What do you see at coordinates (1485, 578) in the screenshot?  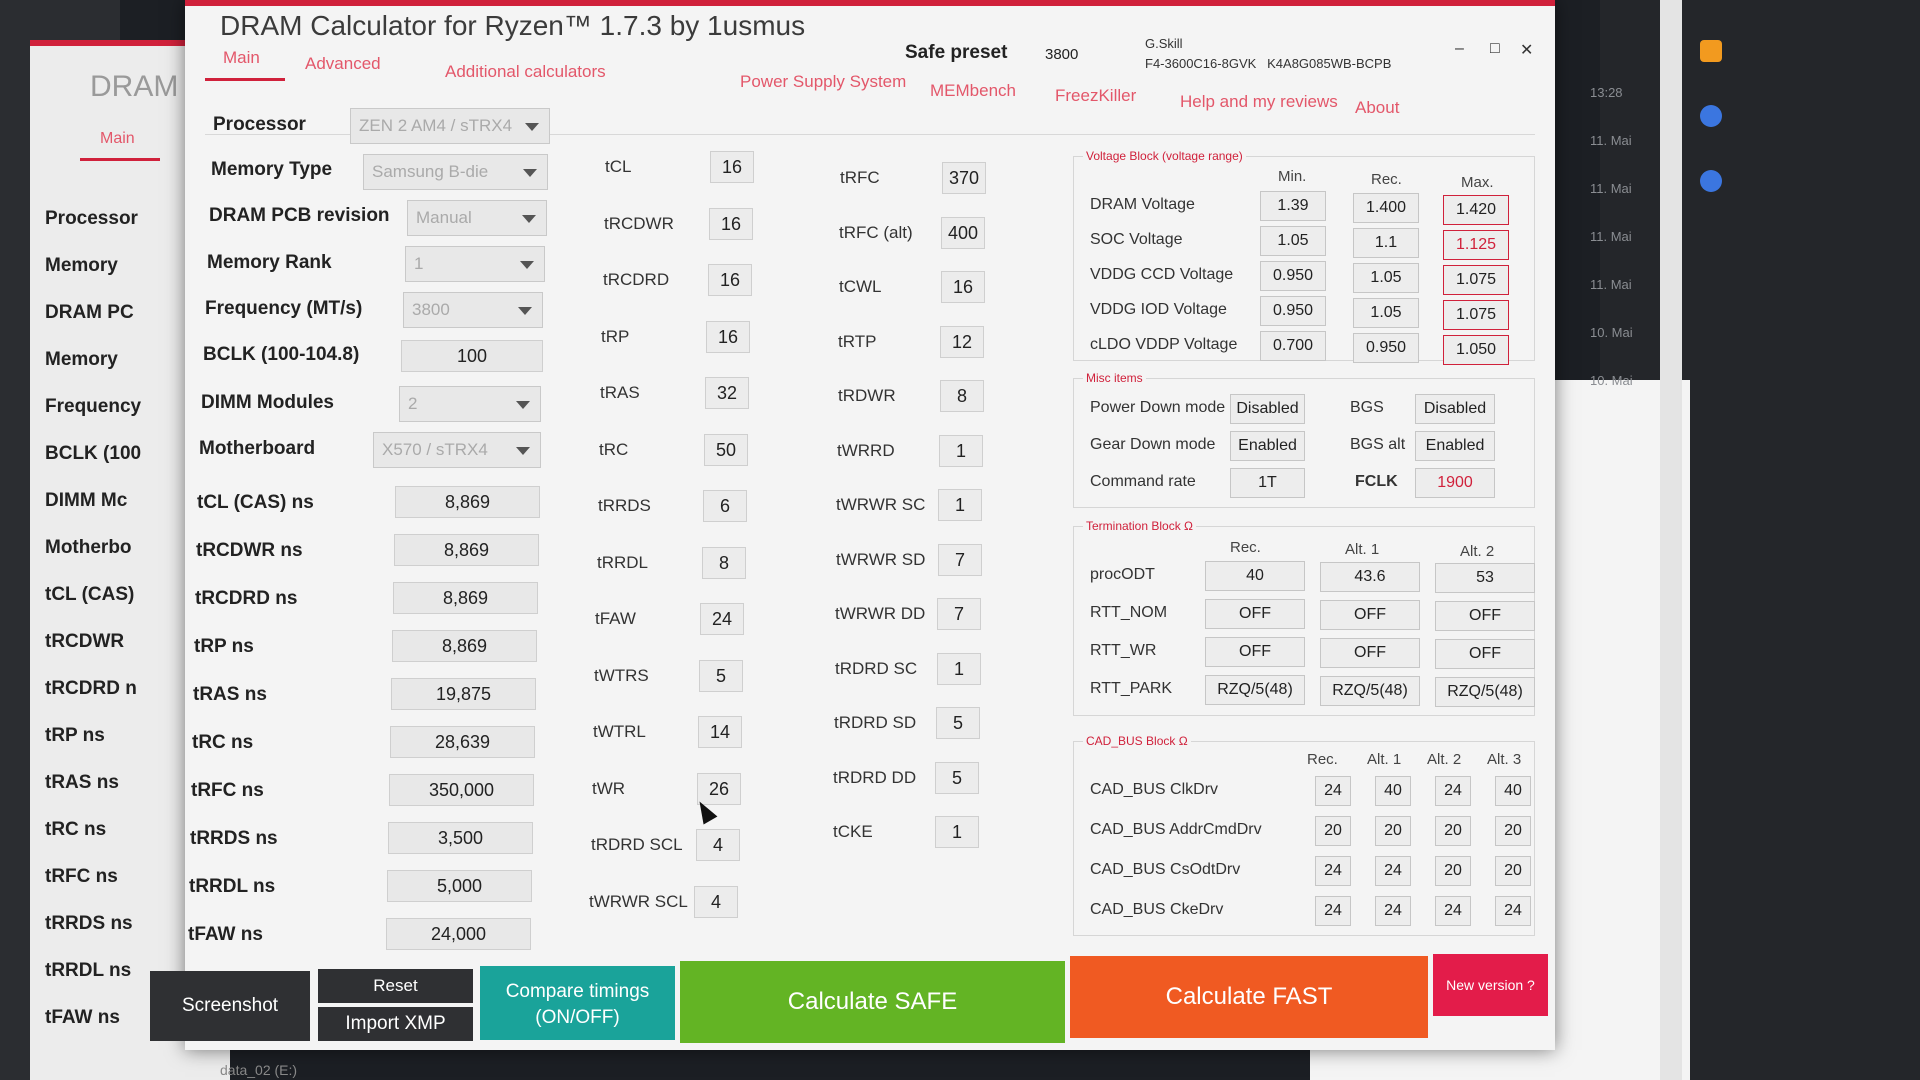 I see `termination-value: 53` at bounding box center [1485, 578].